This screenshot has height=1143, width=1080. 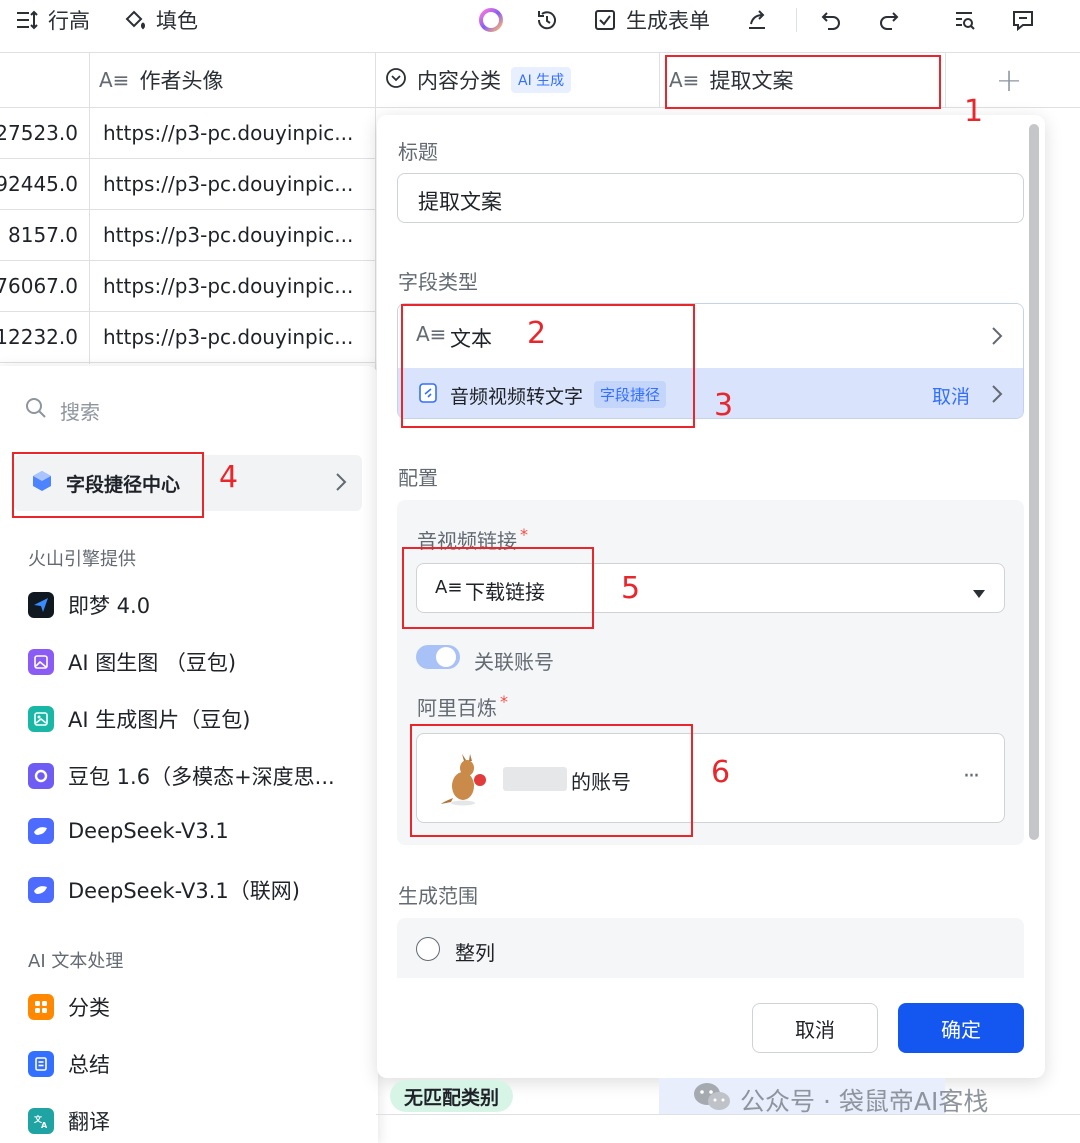 What do you see at coordinates (457, 708) in the screenshot?
I see `bailian-text: 阿里百炼` at bounding box center [457, 708].